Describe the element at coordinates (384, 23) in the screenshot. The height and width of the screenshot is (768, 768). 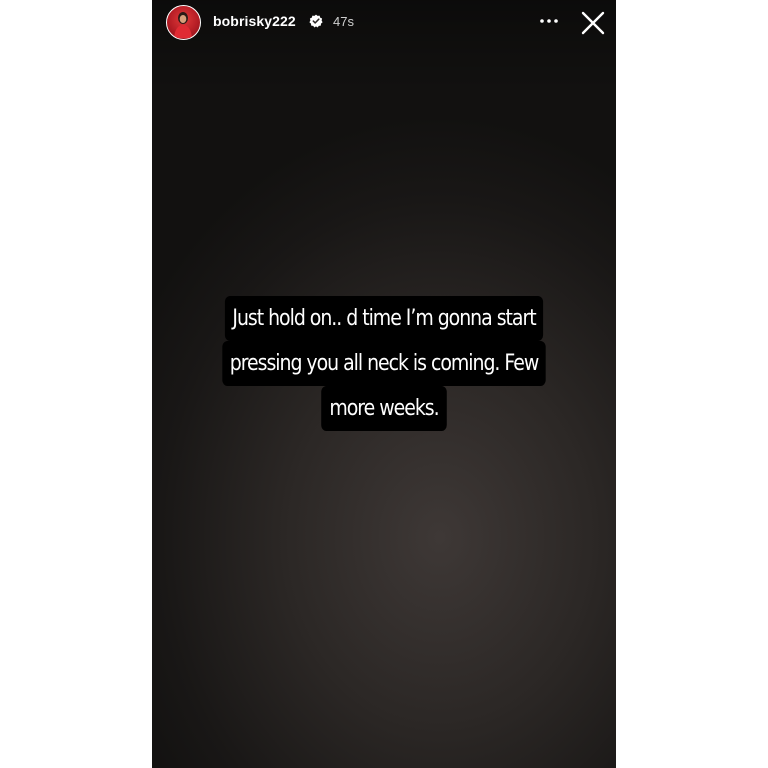
I see `story-header: bobrisky222 47s` at that location.